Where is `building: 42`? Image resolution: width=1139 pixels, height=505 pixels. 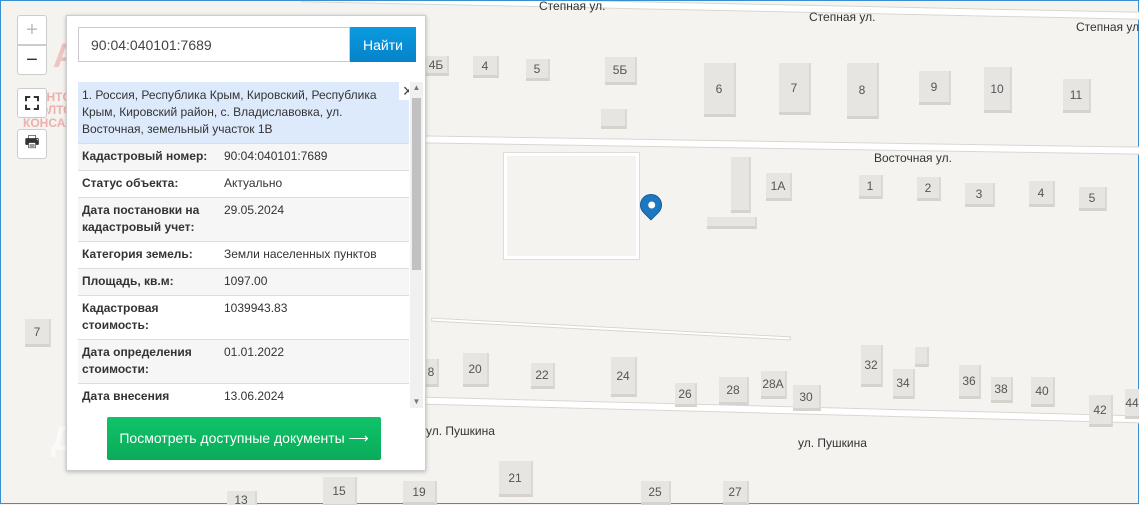 building: 42 is located at coordinates (1101, 411).